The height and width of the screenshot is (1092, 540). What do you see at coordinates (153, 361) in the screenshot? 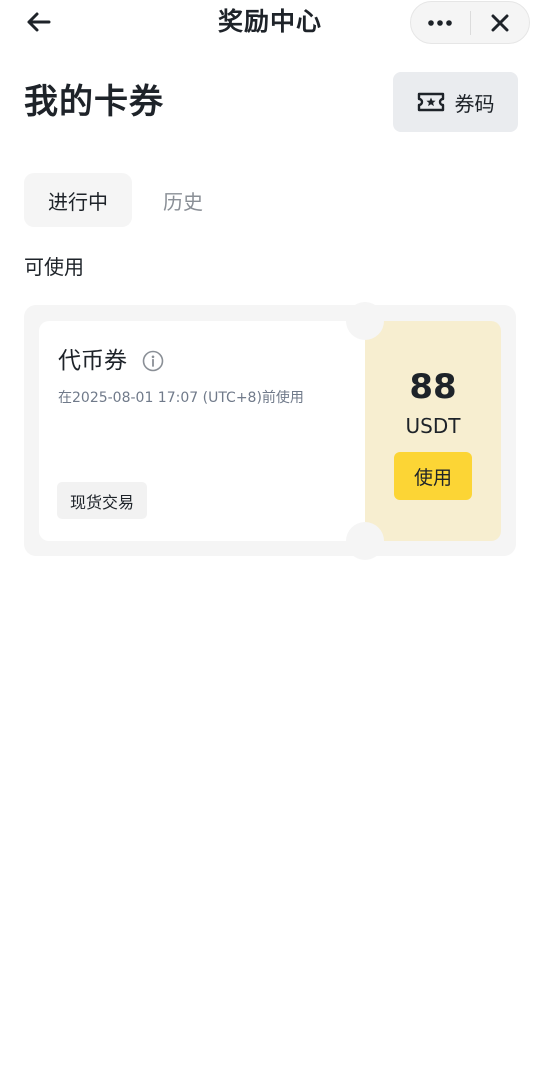
I see `info-icon` at bounding box center [153, 361].